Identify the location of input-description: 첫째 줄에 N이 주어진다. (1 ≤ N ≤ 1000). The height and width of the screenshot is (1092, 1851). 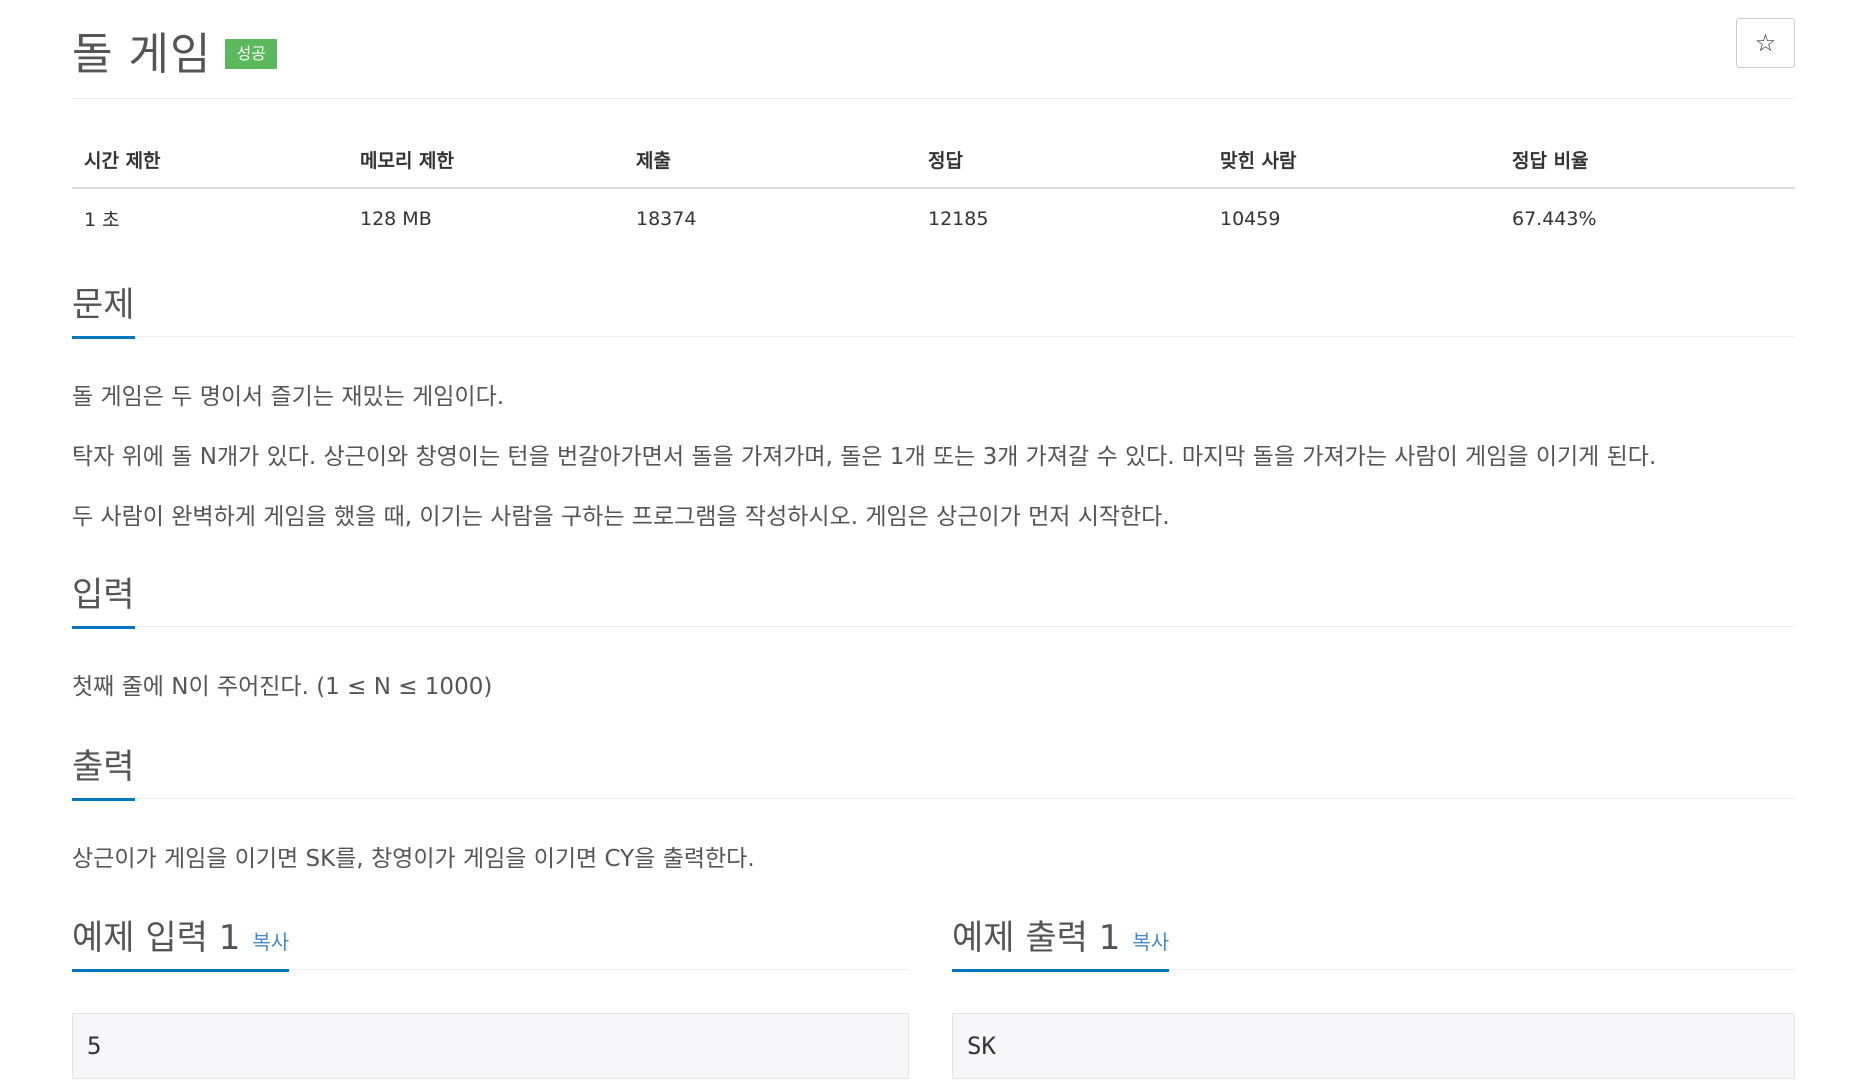
(282, 687).